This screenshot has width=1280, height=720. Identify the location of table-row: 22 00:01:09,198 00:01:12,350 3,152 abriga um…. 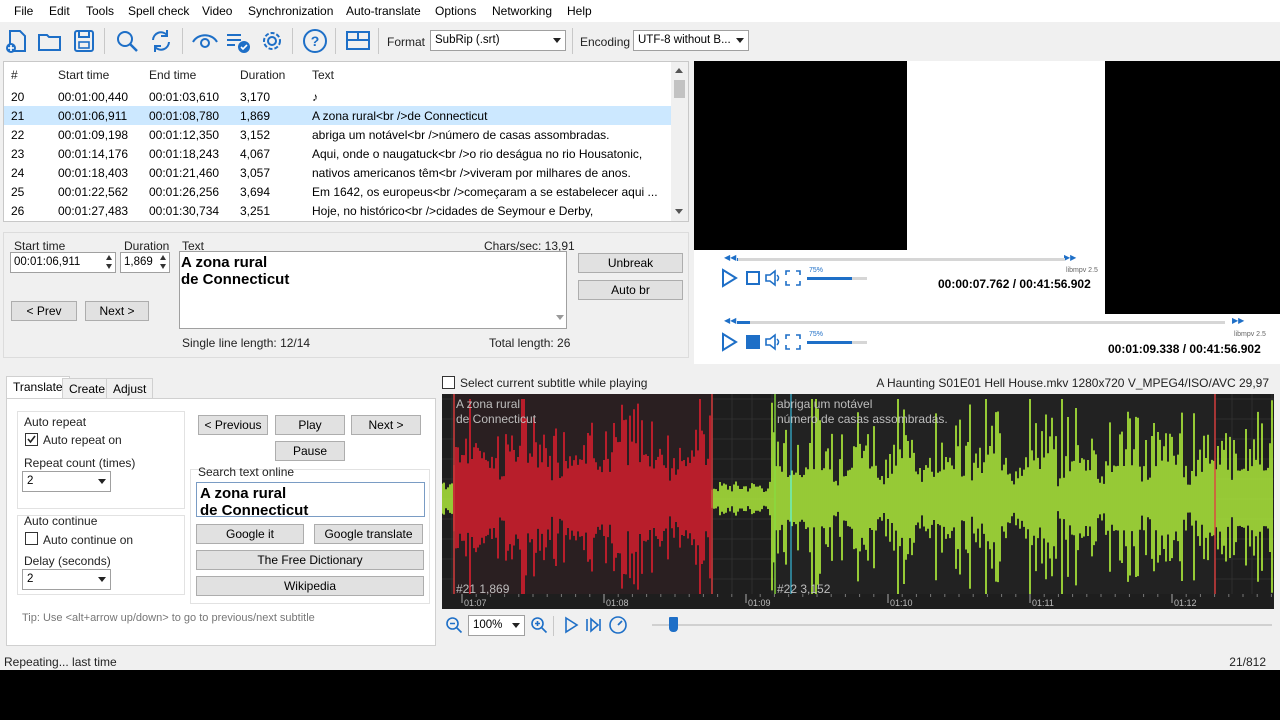
(338, 134).